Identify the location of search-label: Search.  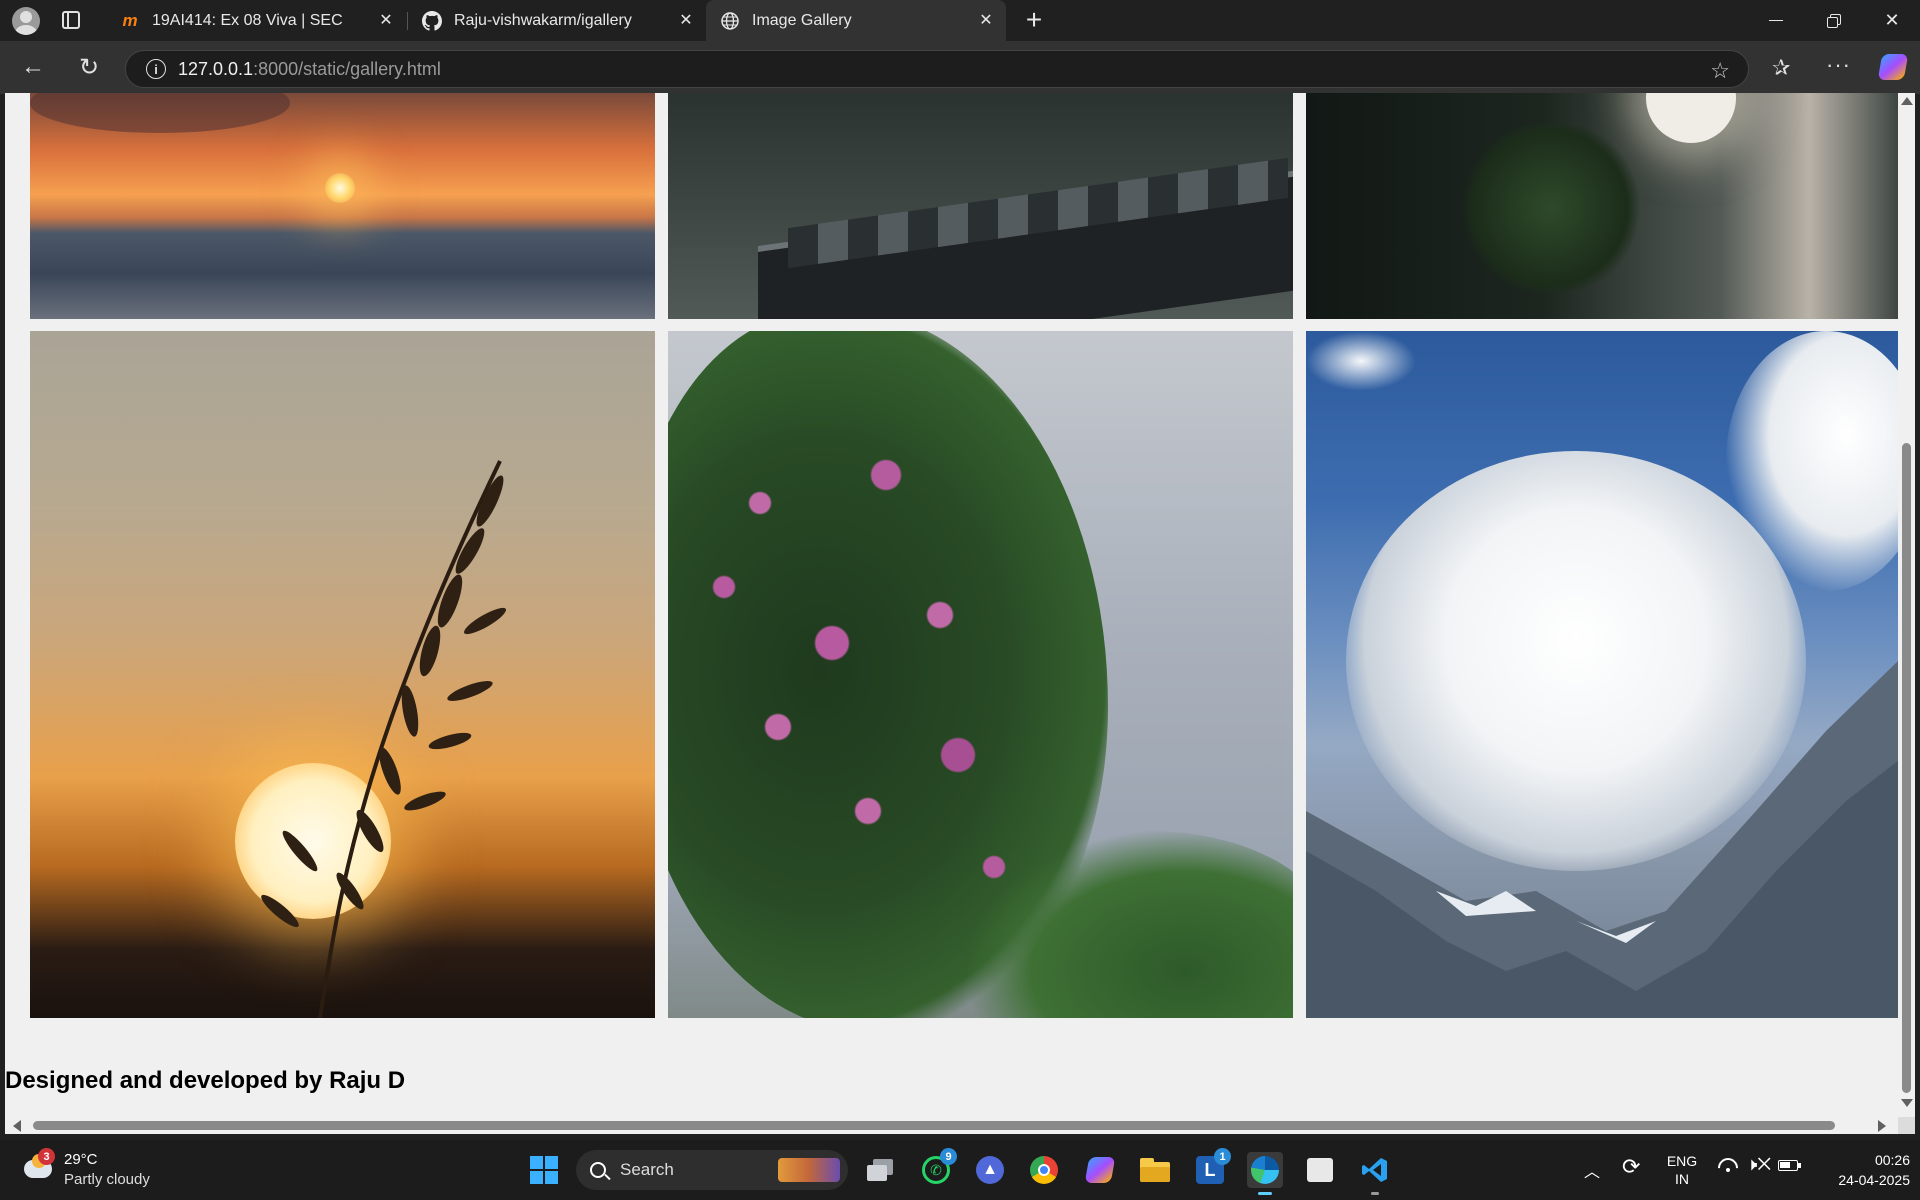
(647, 1169).